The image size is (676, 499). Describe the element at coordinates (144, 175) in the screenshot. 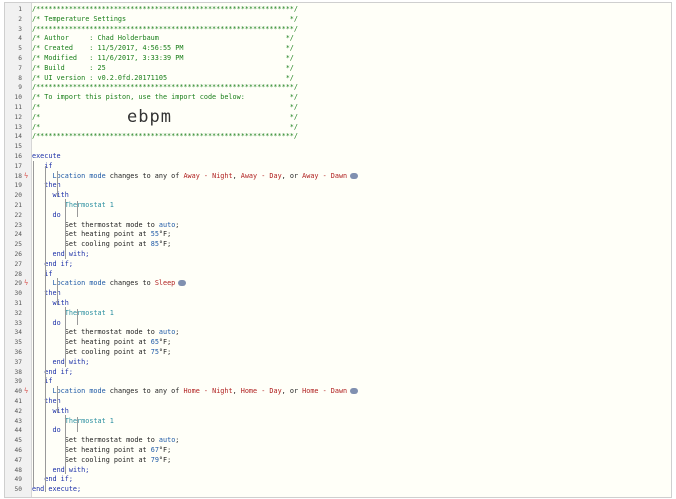

I see `code-token: changes to any of` at that location.